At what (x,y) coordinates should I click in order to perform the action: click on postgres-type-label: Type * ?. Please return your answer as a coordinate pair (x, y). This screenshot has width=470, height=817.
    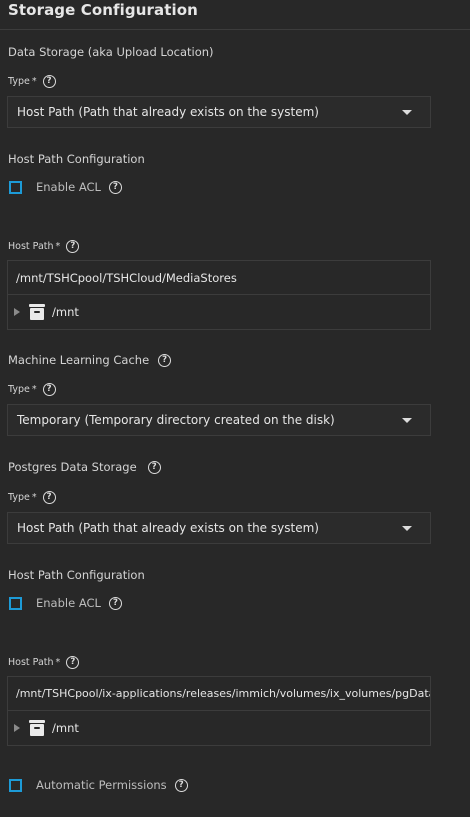
    Looking at the image, I should click on (32, 497).